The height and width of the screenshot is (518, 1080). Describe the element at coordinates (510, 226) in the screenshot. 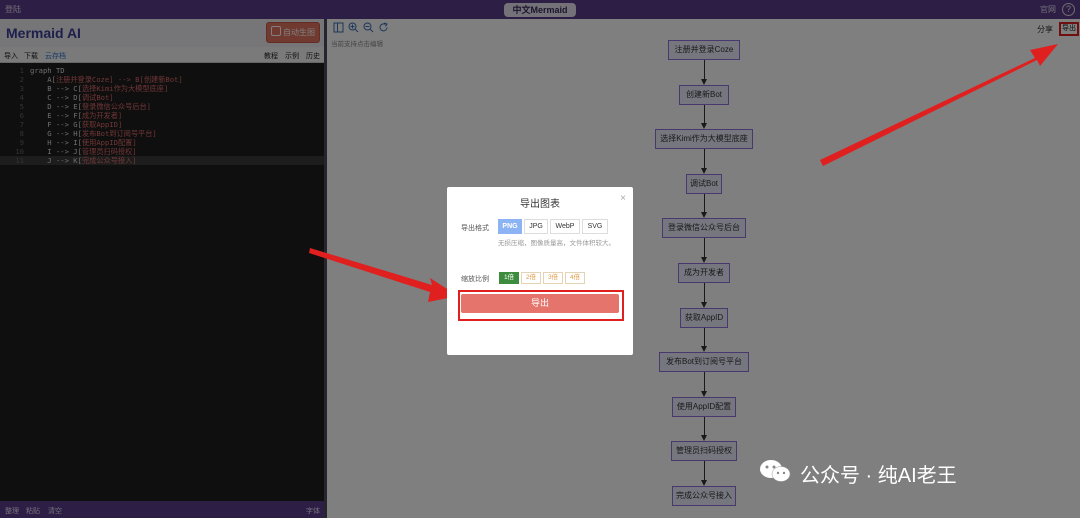

I see `format-png-option: PNG` at that location.